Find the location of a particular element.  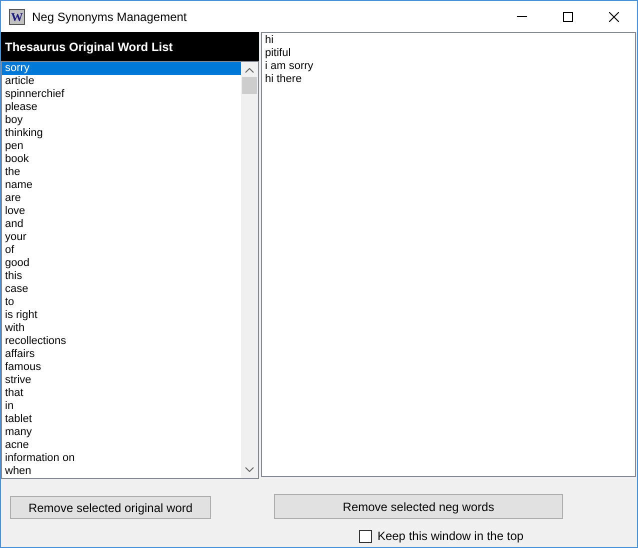

list-item: good is located at coordinates (121, 263).